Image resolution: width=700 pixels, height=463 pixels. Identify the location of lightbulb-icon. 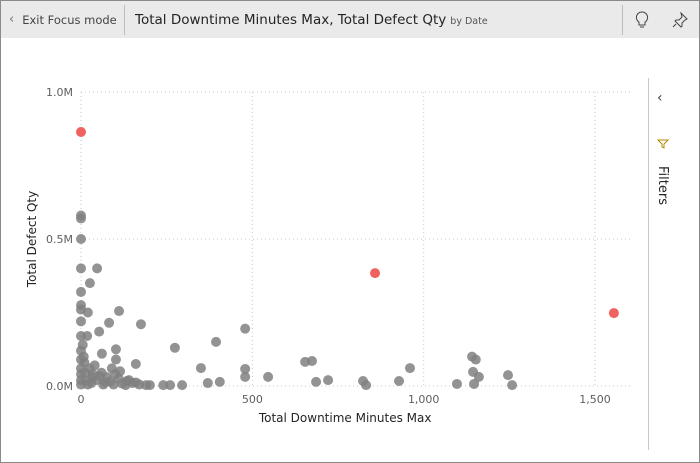
(642, 18).